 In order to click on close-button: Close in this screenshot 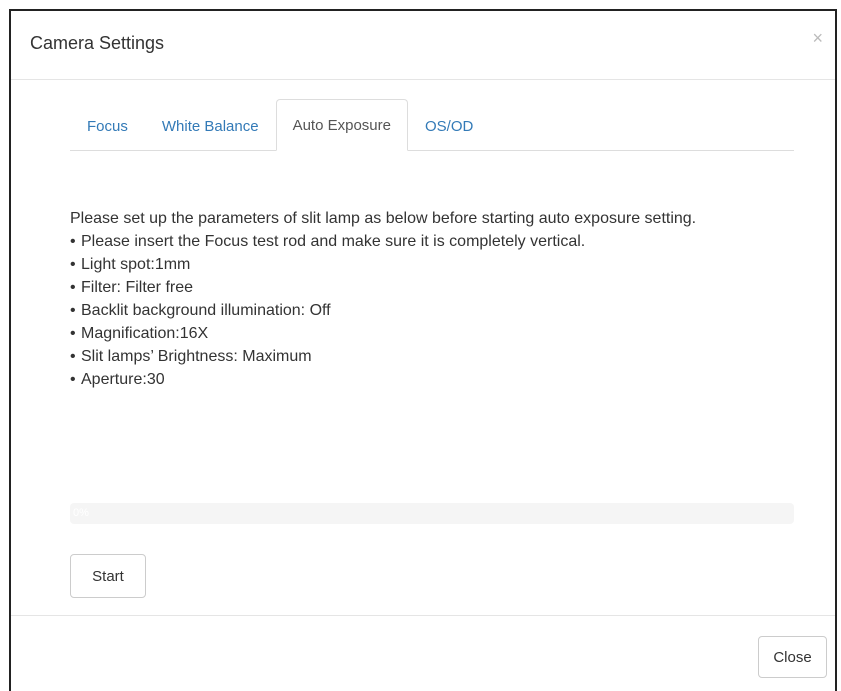, I will do `click(792, 657)`.